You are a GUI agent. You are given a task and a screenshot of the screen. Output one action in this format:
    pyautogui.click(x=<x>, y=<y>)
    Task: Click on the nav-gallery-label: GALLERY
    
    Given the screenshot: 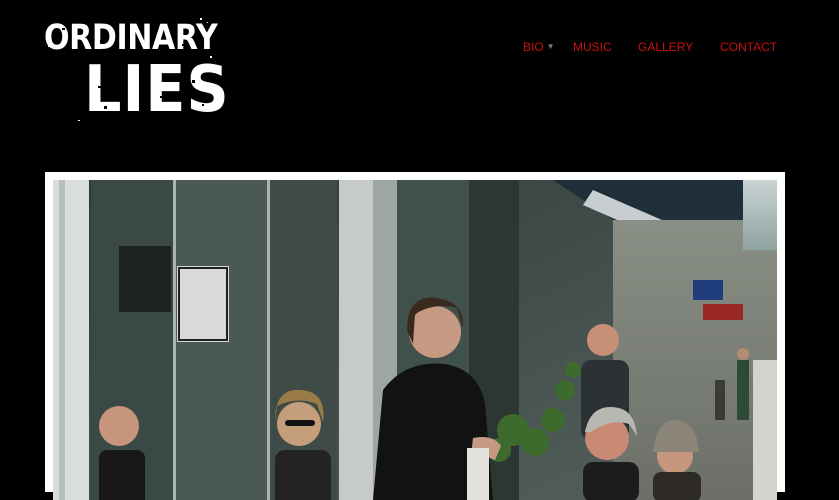 What is the action you would take?
    pyautogui.click(x=666, y=47)
    